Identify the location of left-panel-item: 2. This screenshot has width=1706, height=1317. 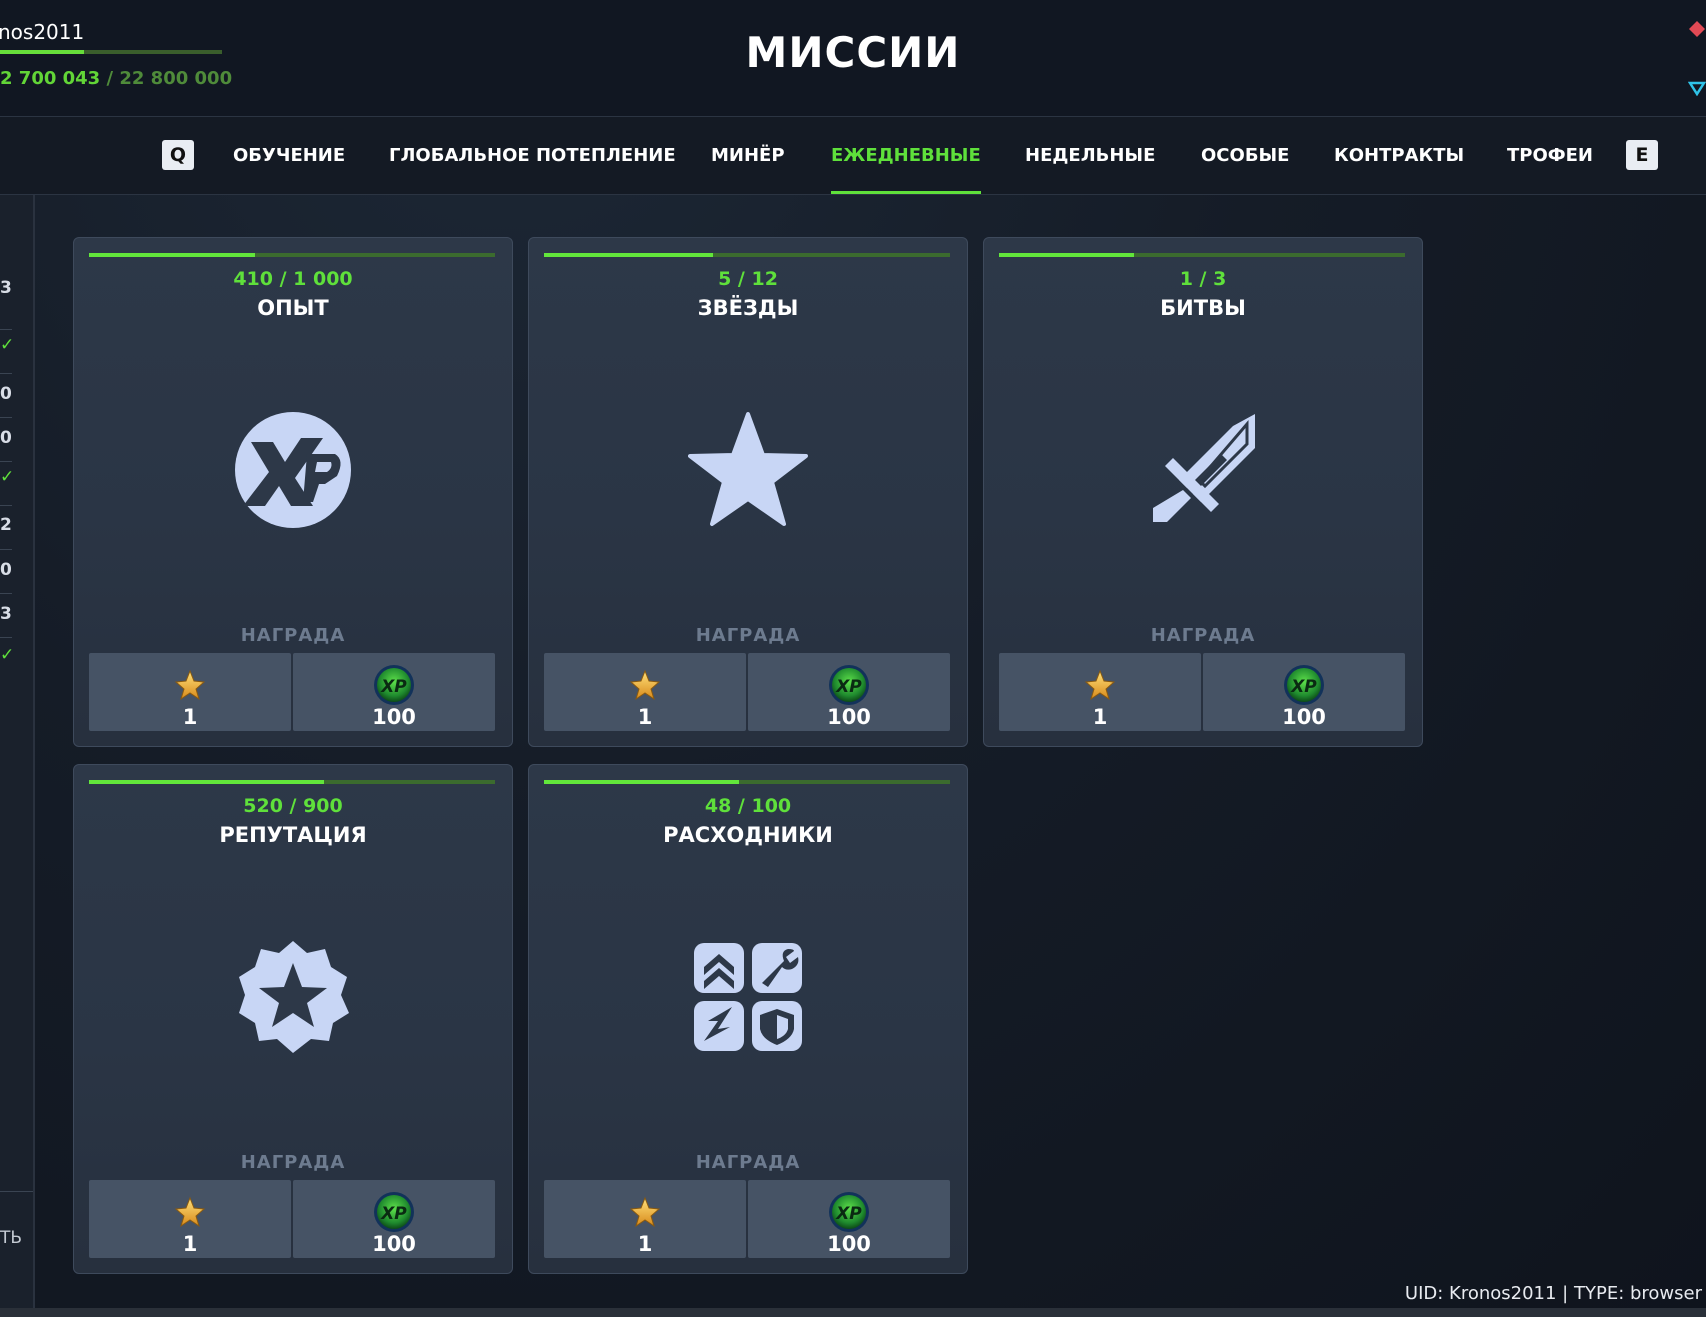
(6, 525).